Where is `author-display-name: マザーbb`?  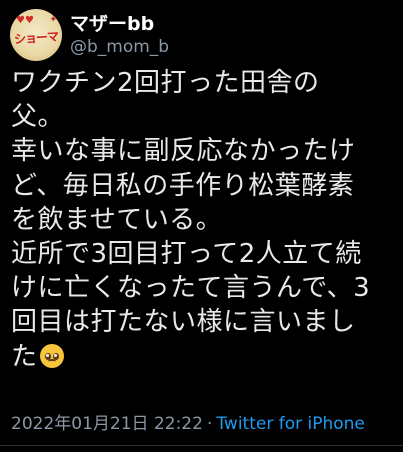
author-display-name: マザーbb is located at coordinates (119, 24).